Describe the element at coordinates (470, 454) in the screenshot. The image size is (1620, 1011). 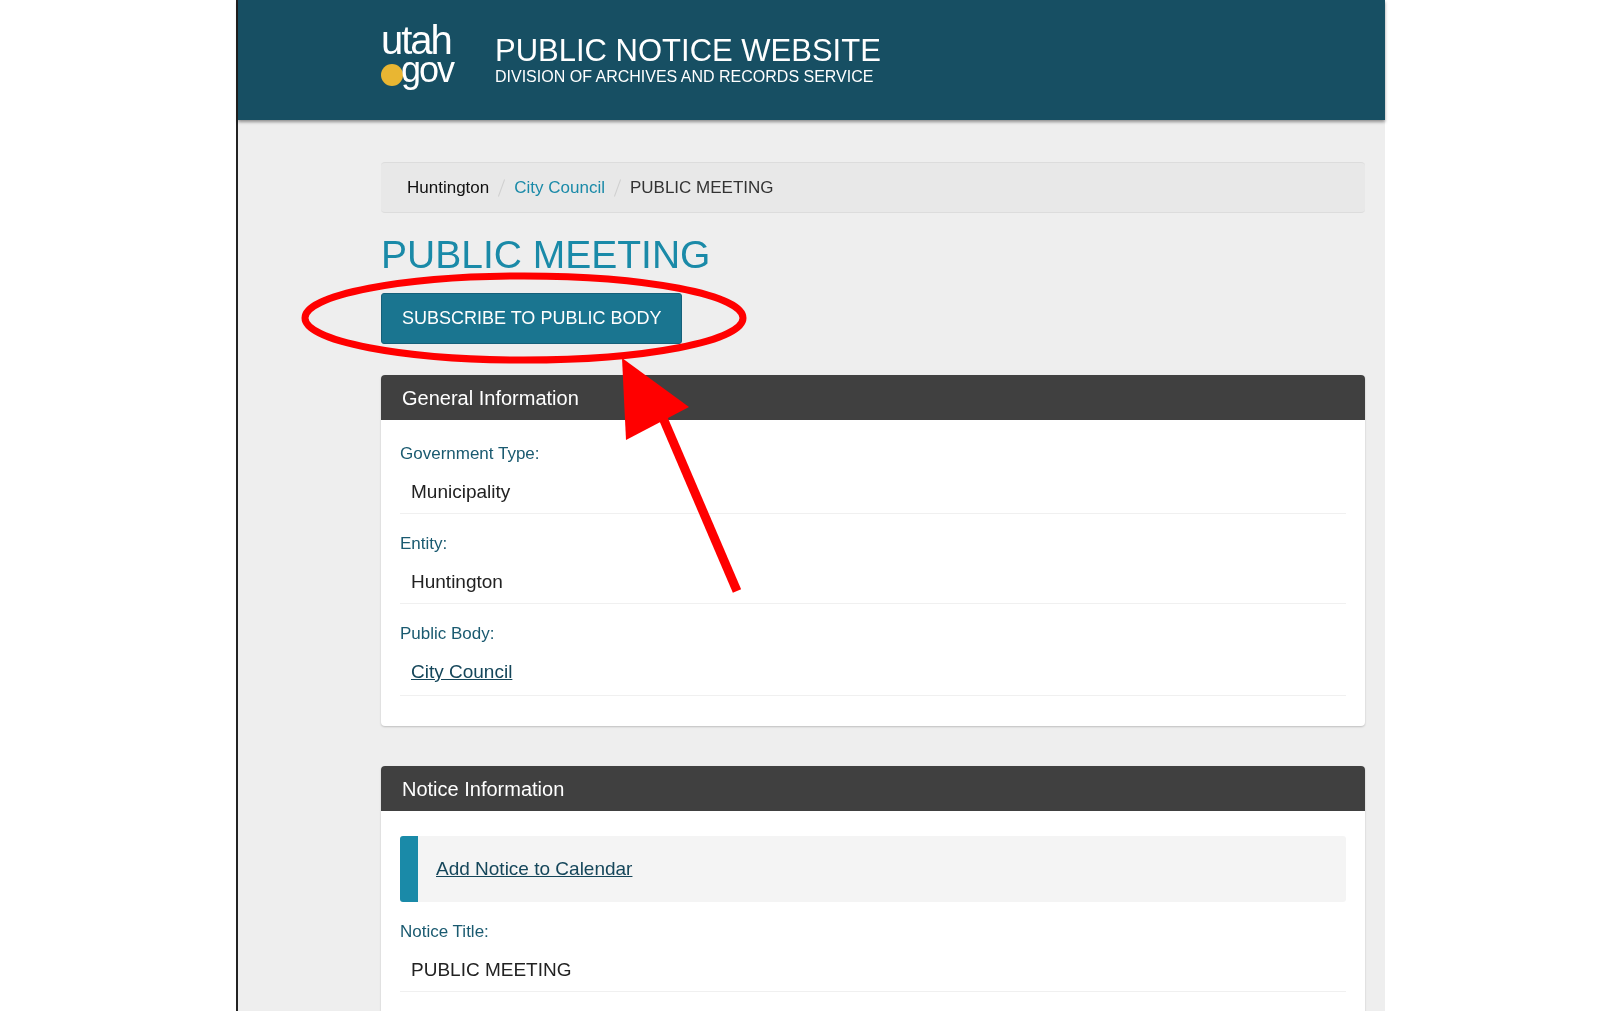
I see `field-label: Government Type:` at that location.